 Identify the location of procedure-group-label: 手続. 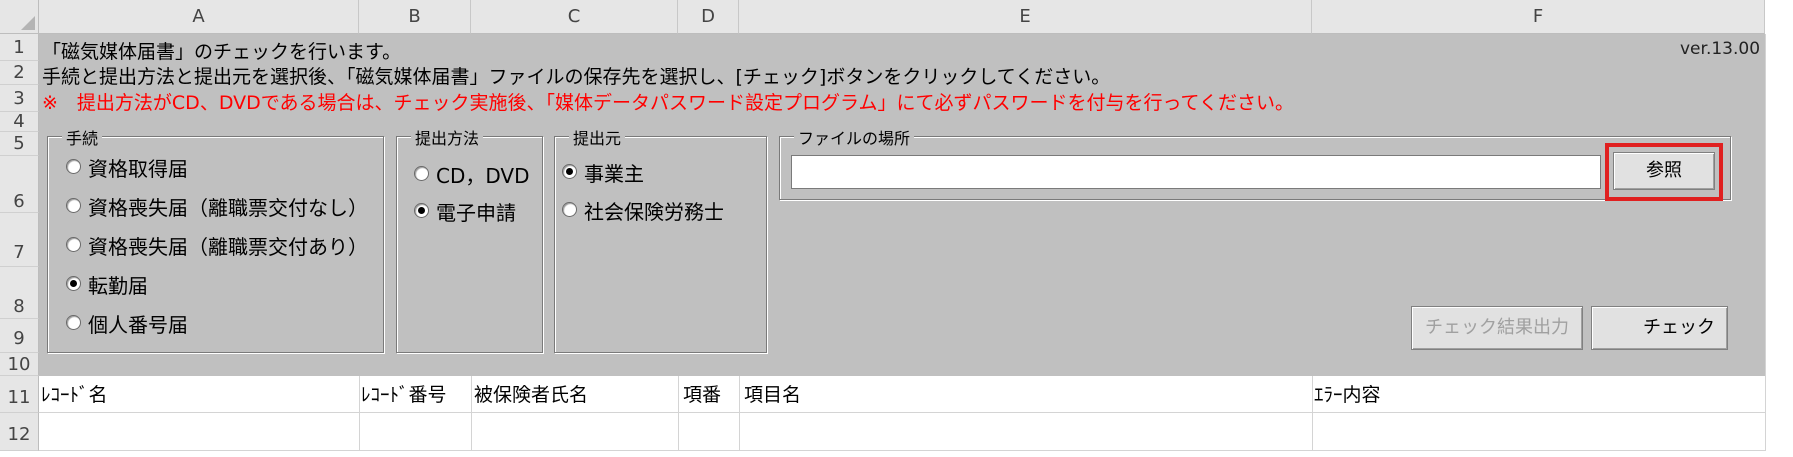
(82, 137).